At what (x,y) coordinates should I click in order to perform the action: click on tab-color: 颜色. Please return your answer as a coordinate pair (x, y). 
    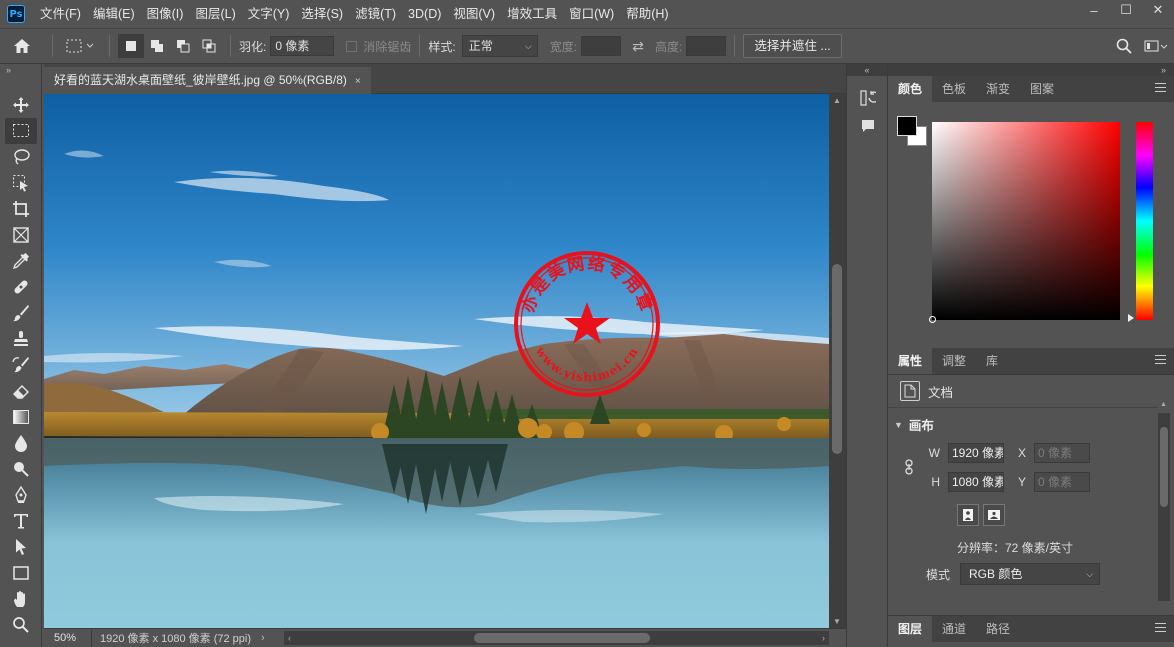
    Looking at the image, I should click on (910, 89).